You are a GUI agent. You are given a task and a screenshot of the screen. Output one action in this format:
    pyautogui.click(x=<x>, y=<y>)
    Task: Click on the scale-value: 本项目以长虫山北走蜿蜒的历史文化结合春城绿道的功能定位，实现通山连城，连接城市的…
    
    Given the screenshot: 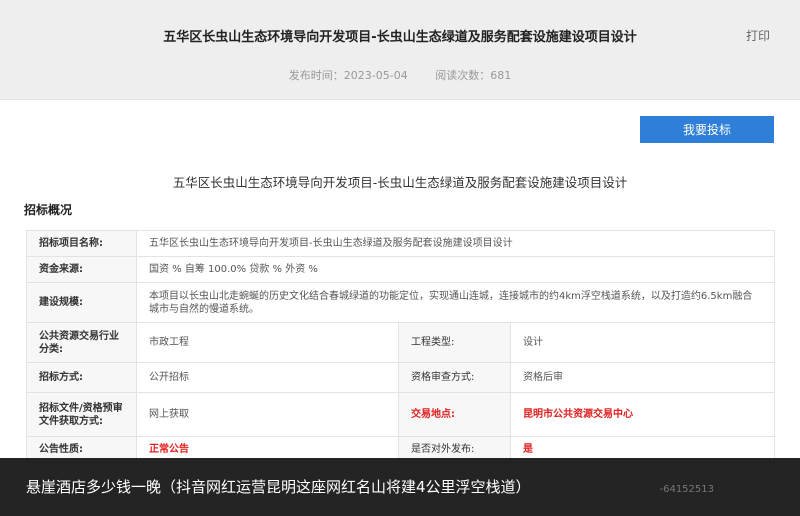 What is the action you would take?
    pyautogui.click(x=455, y=302)
    